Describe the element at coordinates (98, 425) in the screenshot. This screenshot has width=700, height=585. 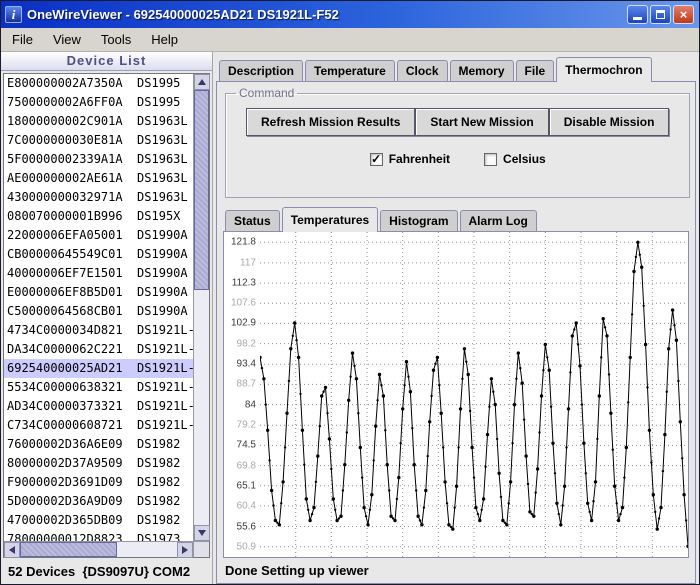
I see `device-row: C734C00000608721 DS1921L-F` at that location.